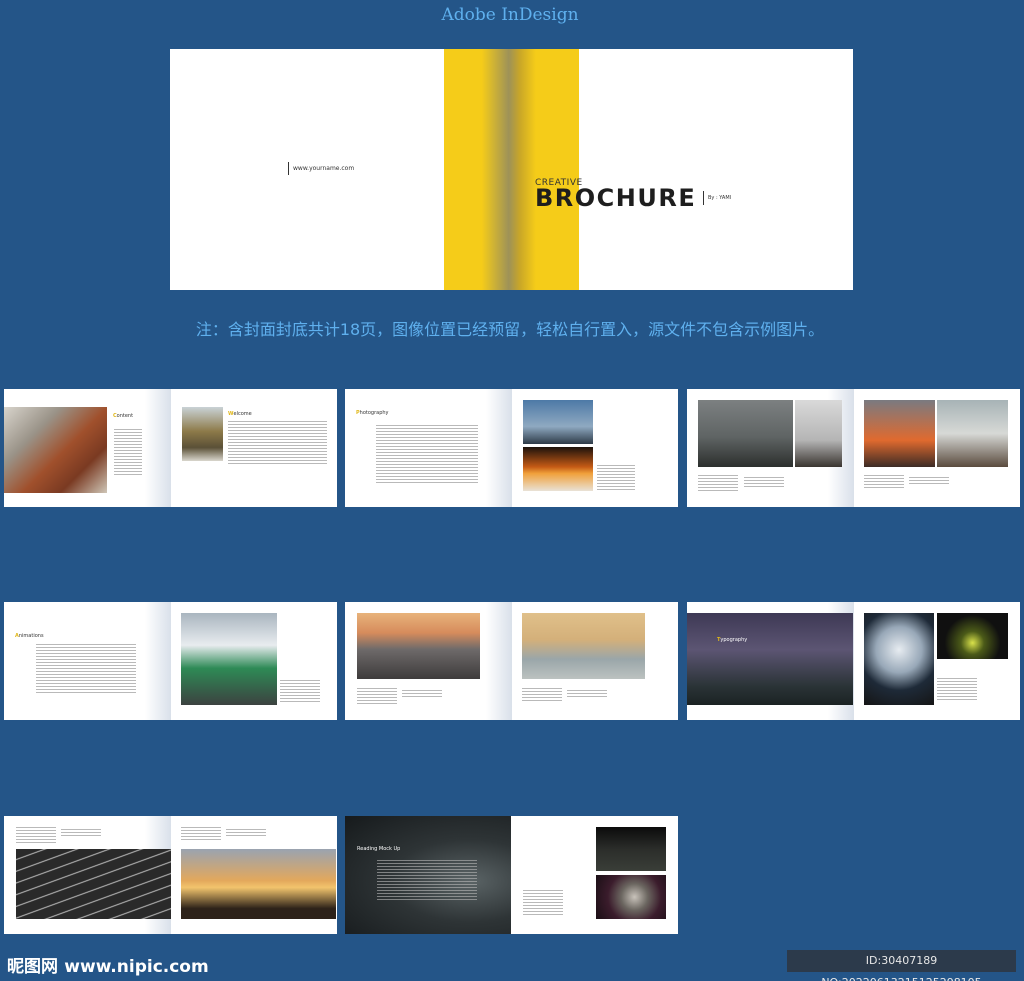  I want to click on spread-thumbnail-4: Animations, so click(170, 661).